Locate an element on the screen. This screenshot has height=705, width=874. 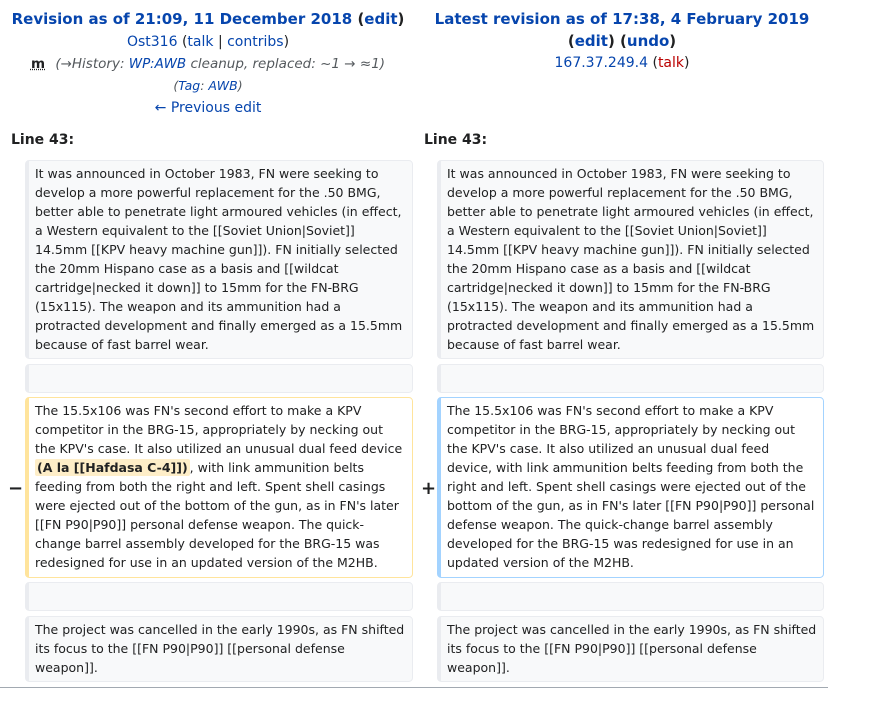
previous-edit-link: ← Previous edit is located at coordinates (208, 108).